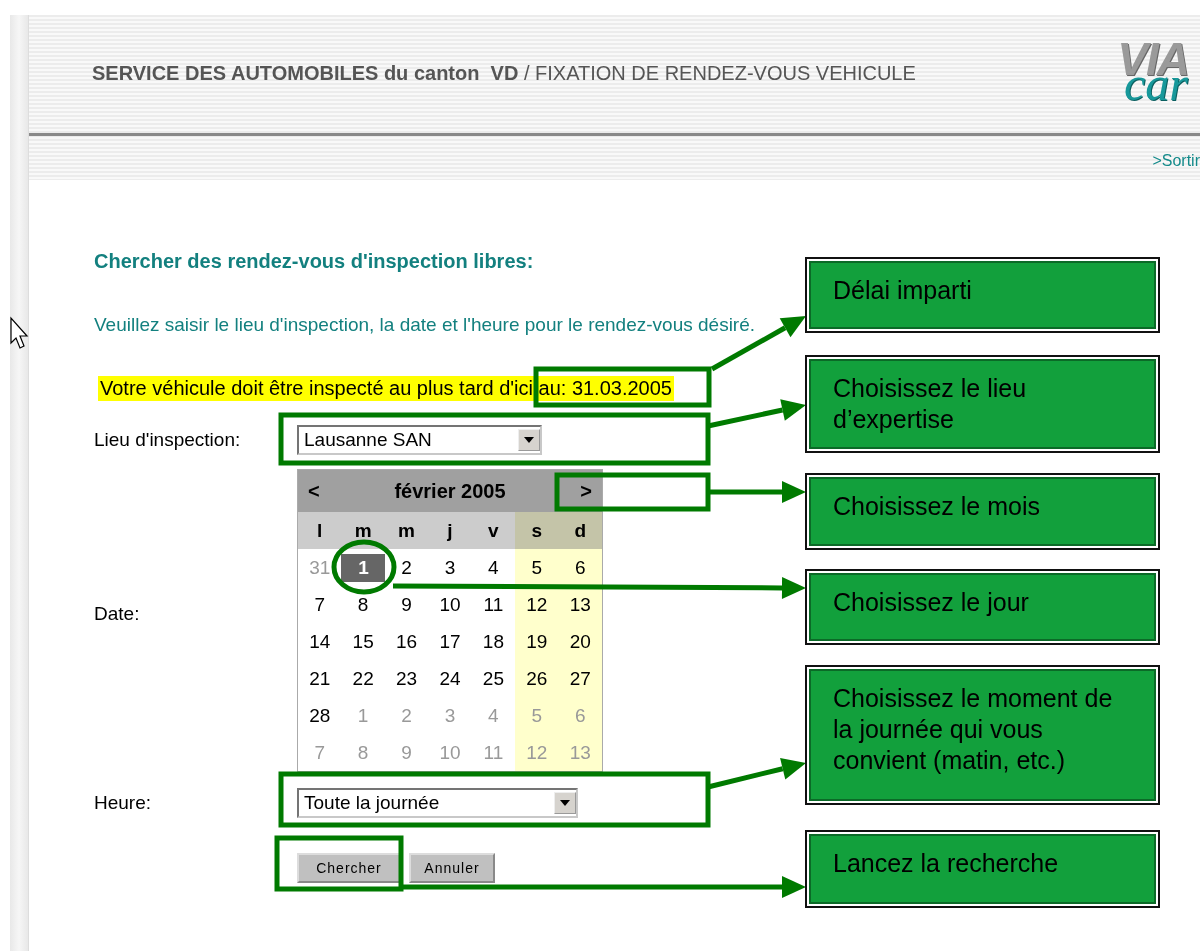  Describe the element at coordinates (580, 641) in the screenshot. I see `calendar-day: 20` at that location.